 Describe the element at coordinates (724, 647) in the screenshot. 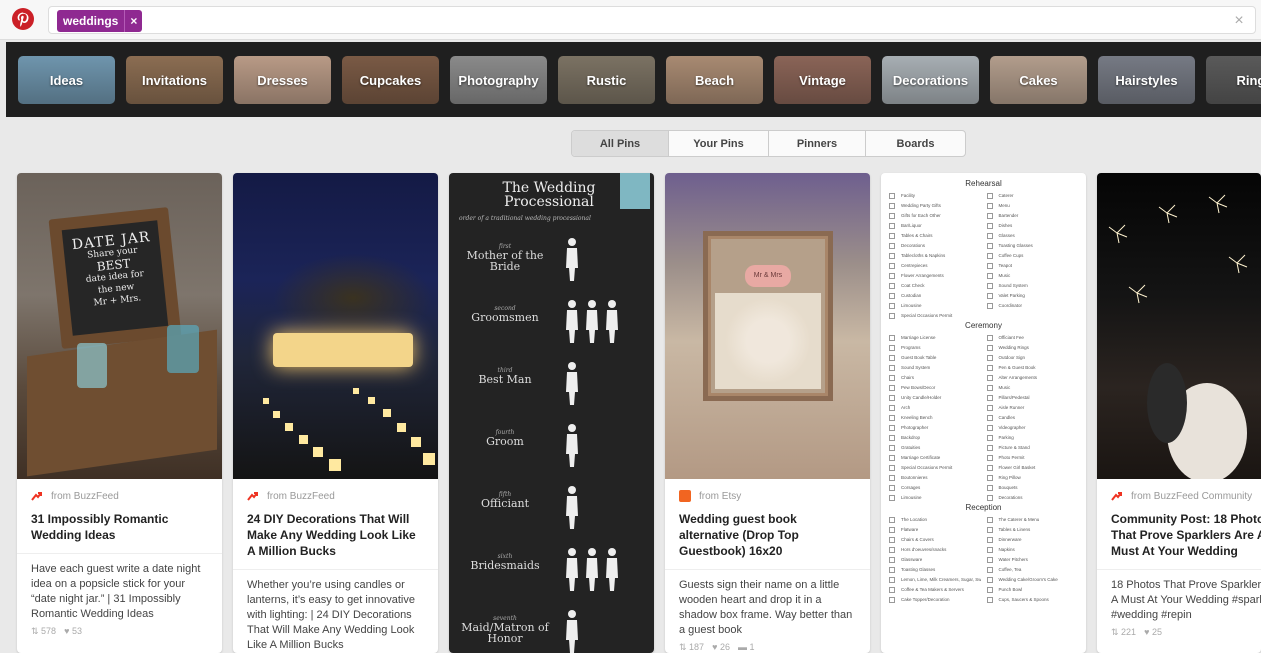

I see `like-count: 26` at that location.